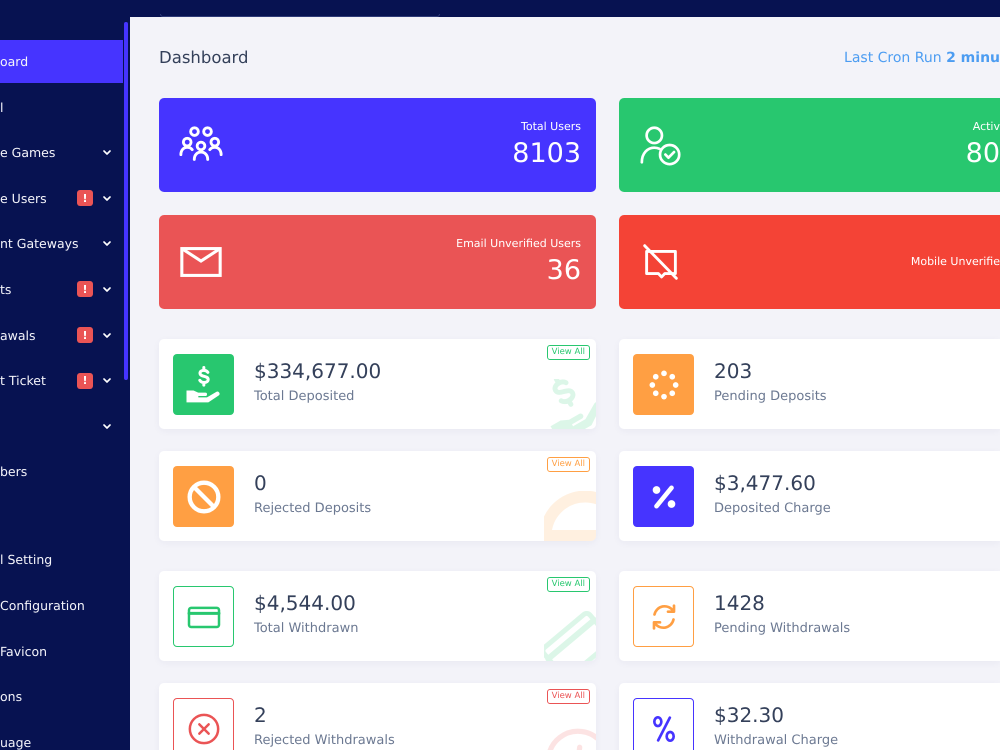 The width and height of the screenshot is (1000, 750). Describe the element at coordinates (61, 560) in the screenshot. I see `sidebar-item: l Setting` at that location.